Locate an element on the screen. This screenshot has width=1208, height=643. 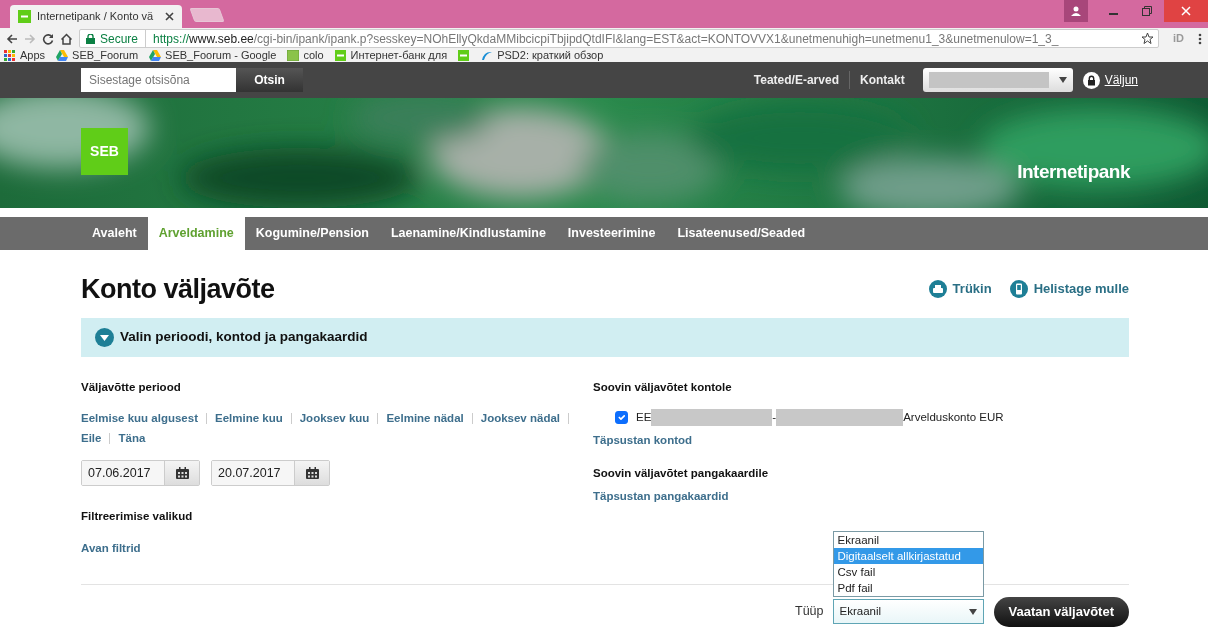
dropdown-option: Pdf fail is located at coordinates (908, 588).